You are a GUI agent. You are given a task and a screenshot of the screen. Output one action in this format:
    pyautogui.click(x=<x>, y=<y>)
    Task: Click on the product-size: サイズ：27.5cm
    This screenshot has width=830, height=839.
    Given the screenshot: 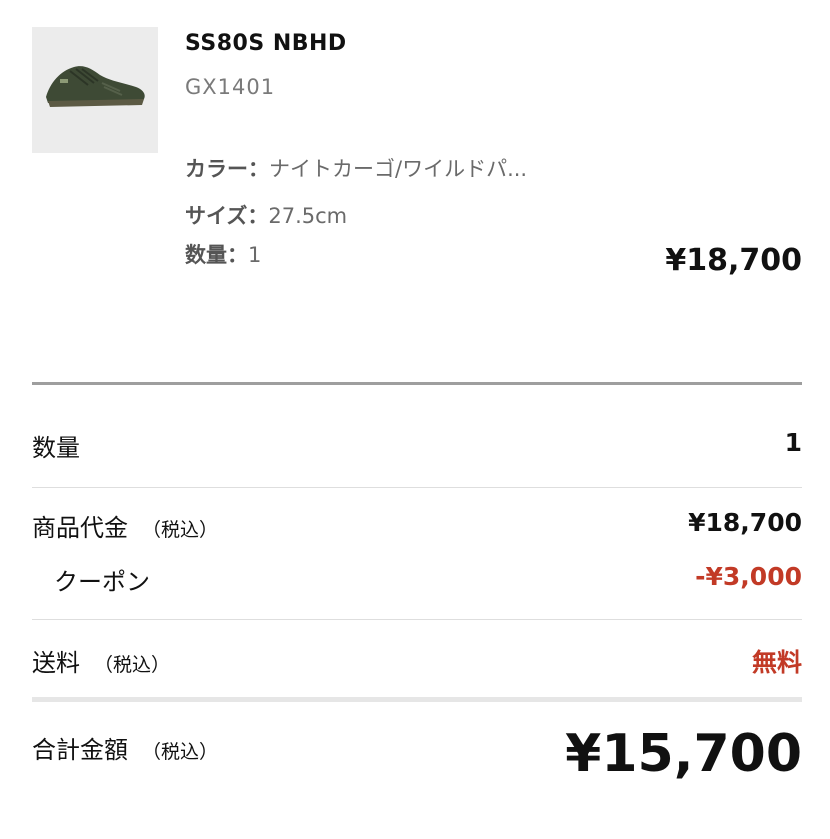 What is the action you would take?
    pyautogui.click(x=266, y=215)
    